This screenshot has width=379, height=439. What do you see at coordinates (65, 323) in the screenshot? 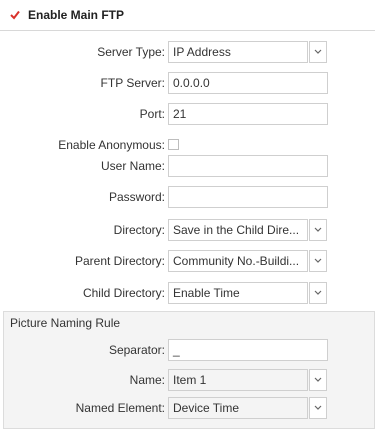
I see `picture-naming-title: Picture Naming Rule` at bounding box center [65, 323].